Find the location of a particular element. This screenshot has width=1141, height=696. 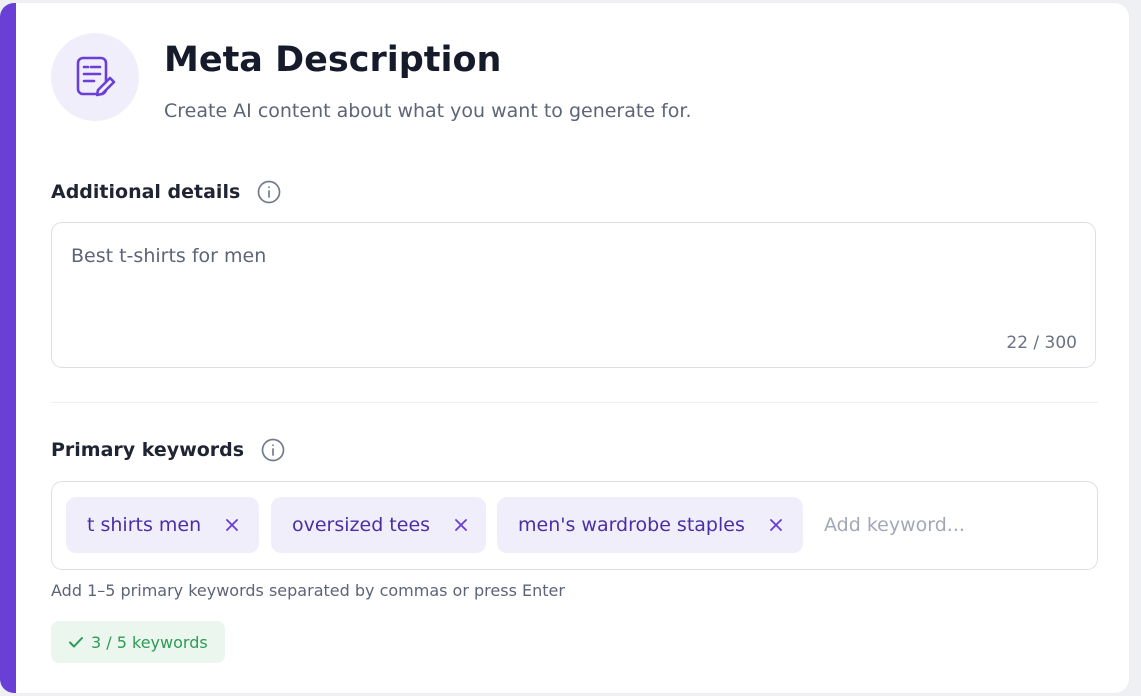

keyword-chip-label: t shirts men is located at coordinates (144, 525).